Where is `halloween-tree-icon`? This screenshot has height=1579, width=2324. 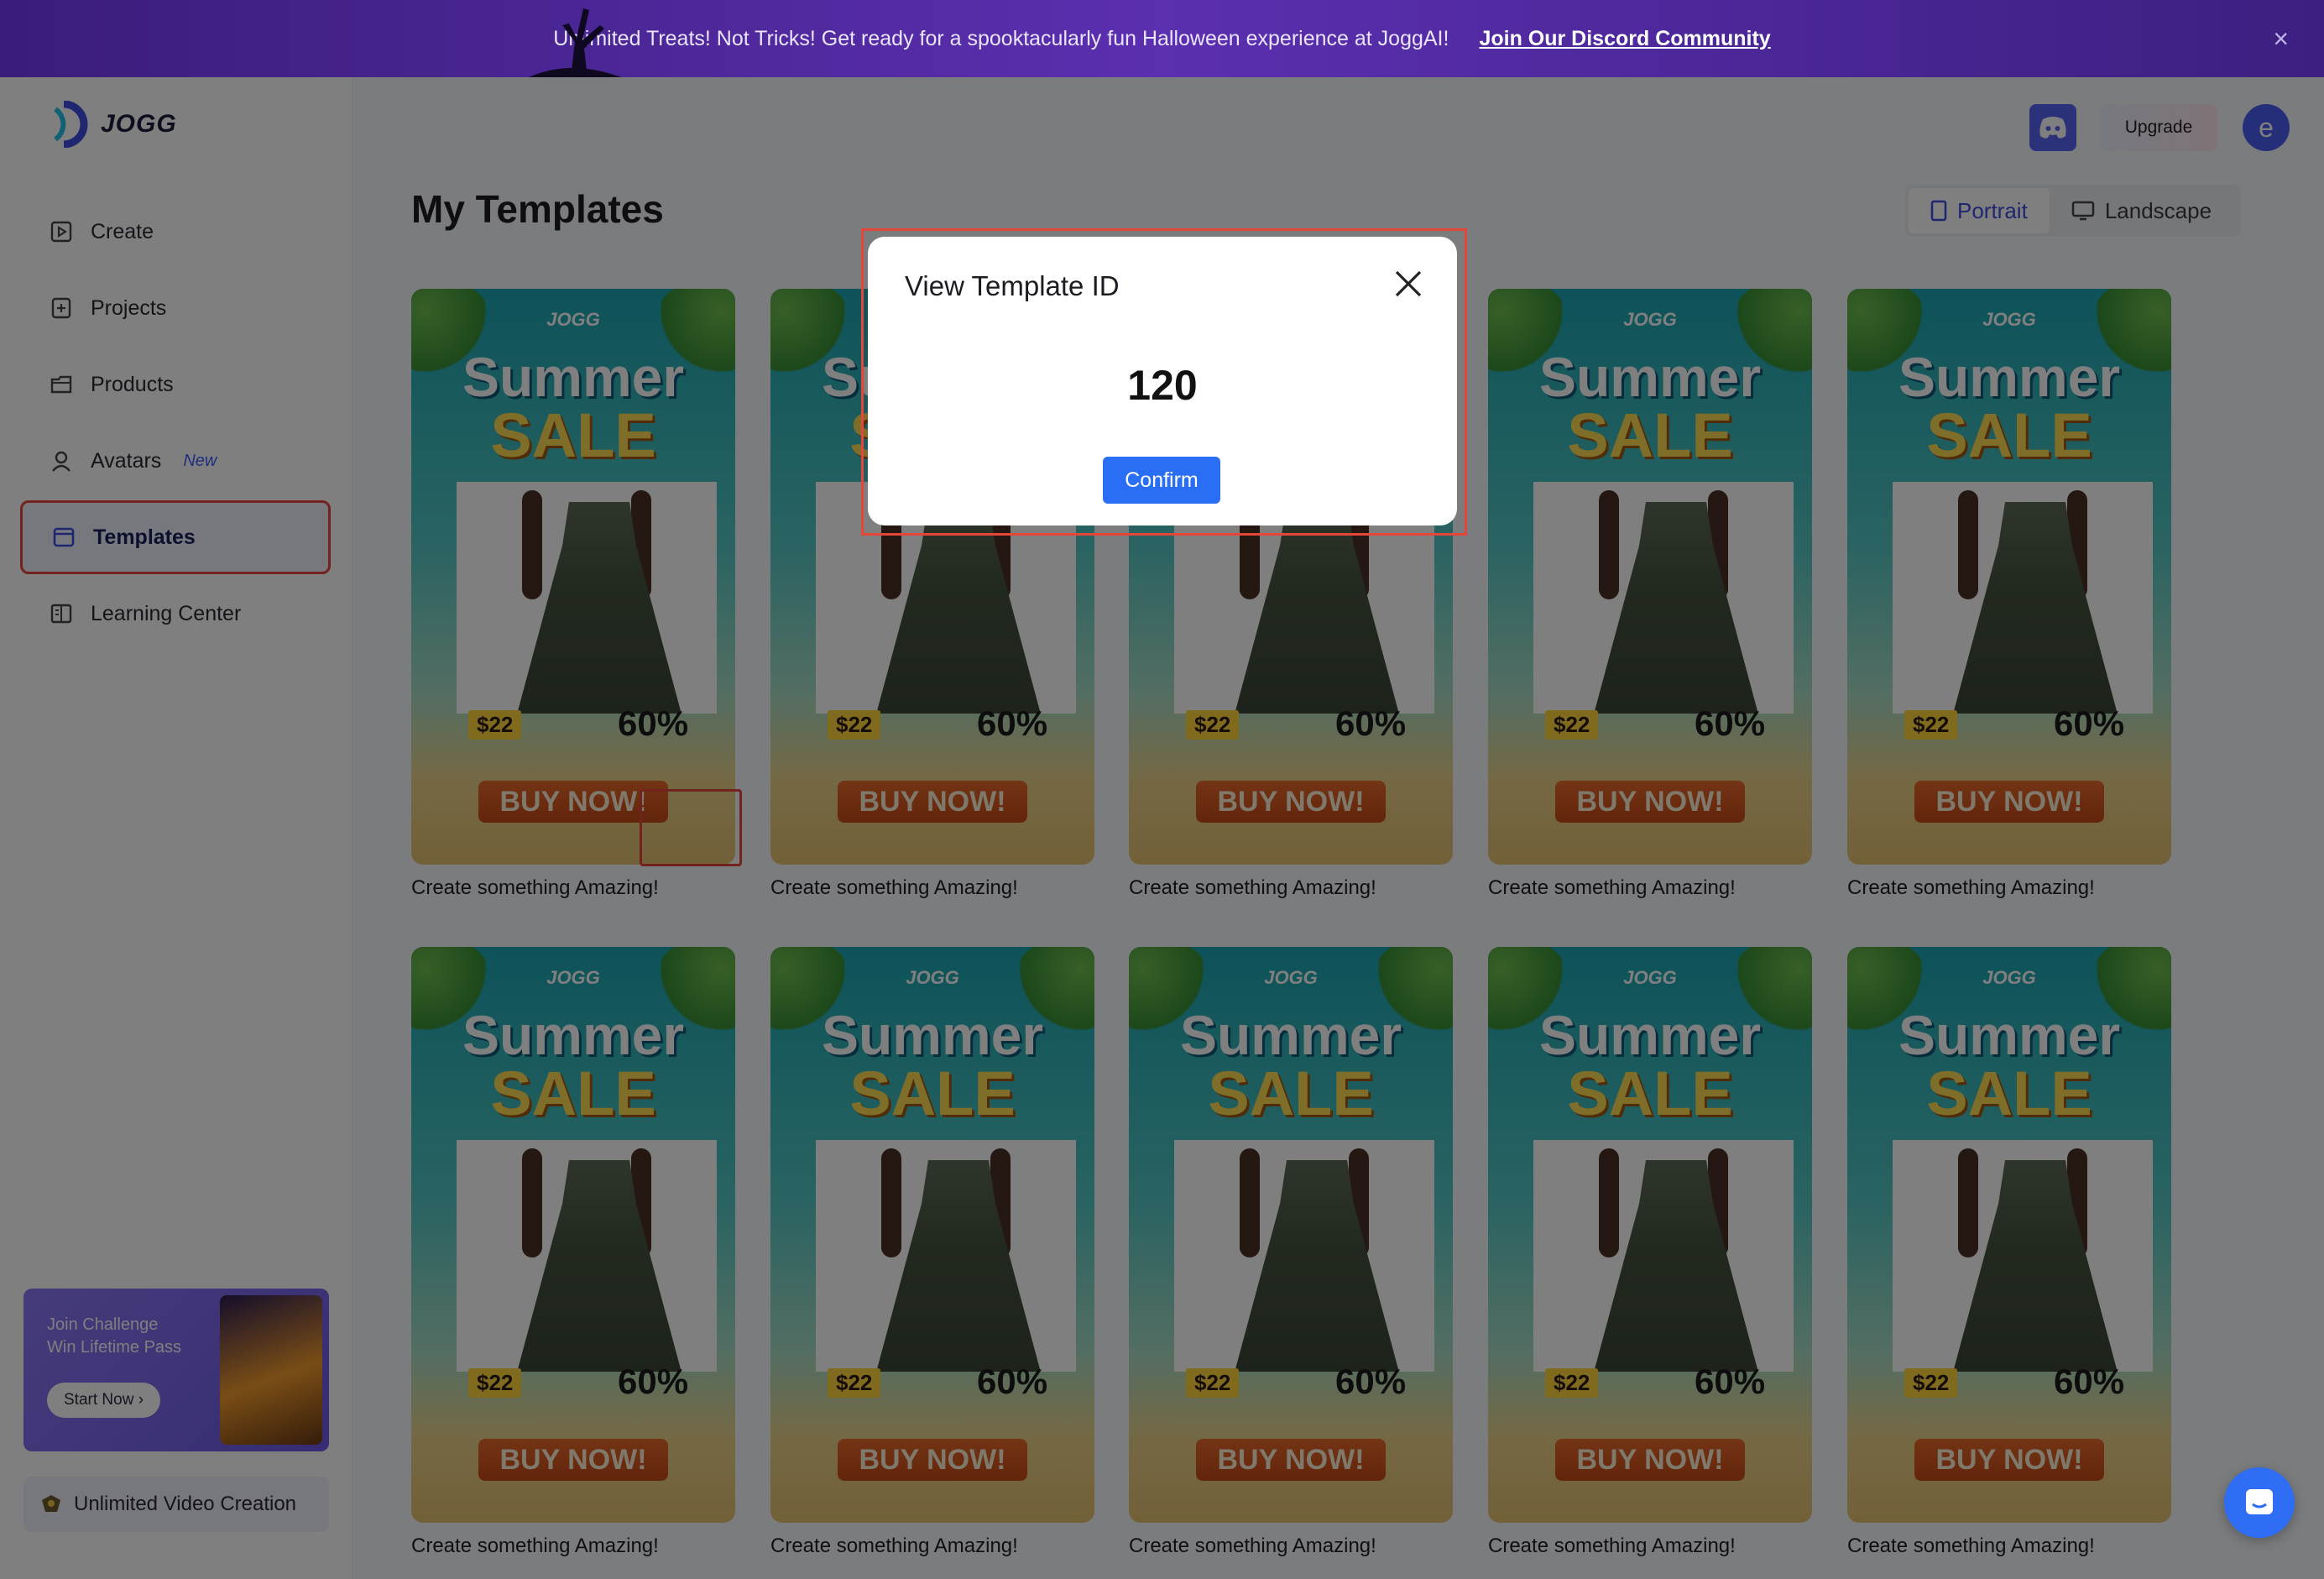 halloween-tree-icon is located at coordinates (575, 42).